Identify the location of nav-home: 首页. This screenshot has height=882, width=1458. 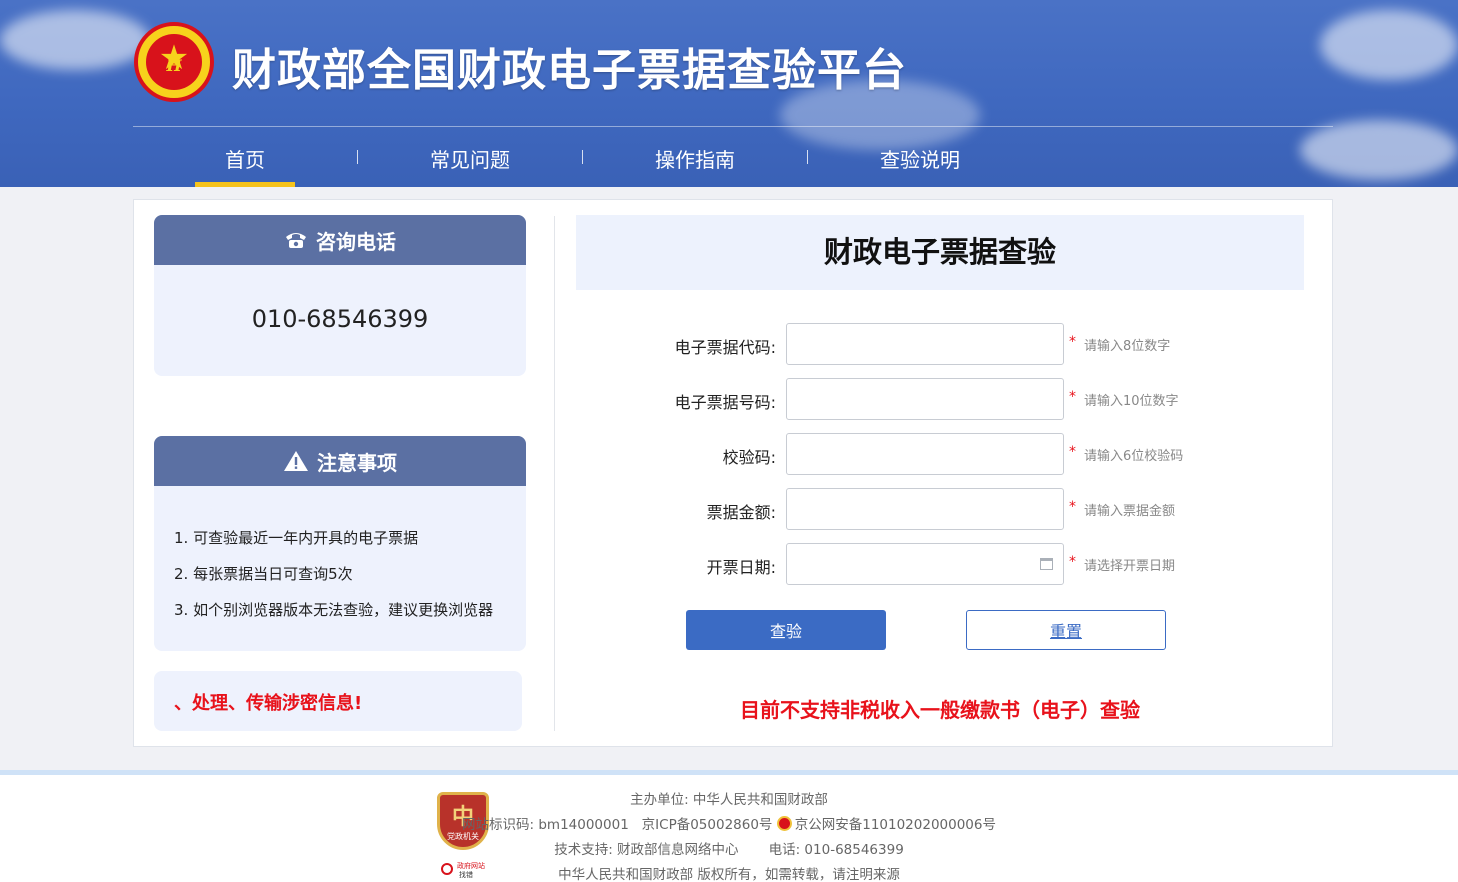
(245, 158).